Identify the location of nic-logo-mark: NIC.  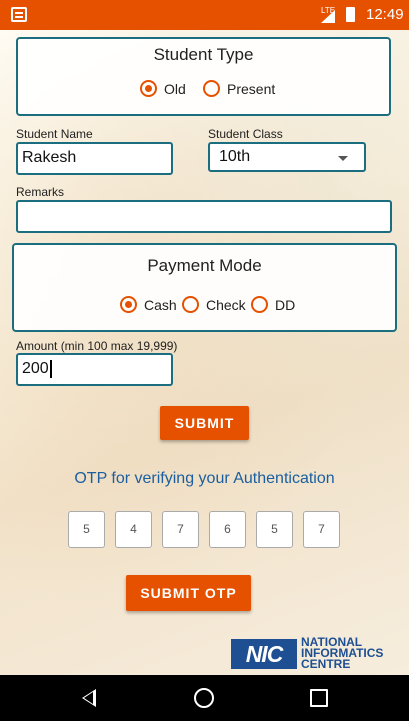
(264, 654).